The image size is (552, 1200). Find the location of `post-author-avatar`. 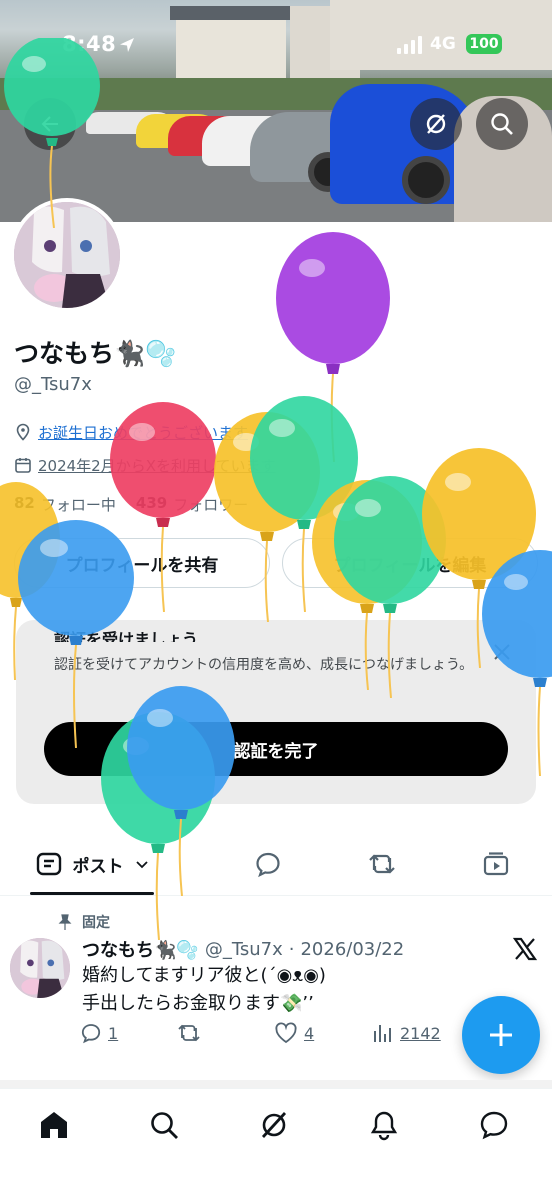

post-author-avatar is located at coordinates (40, 968).